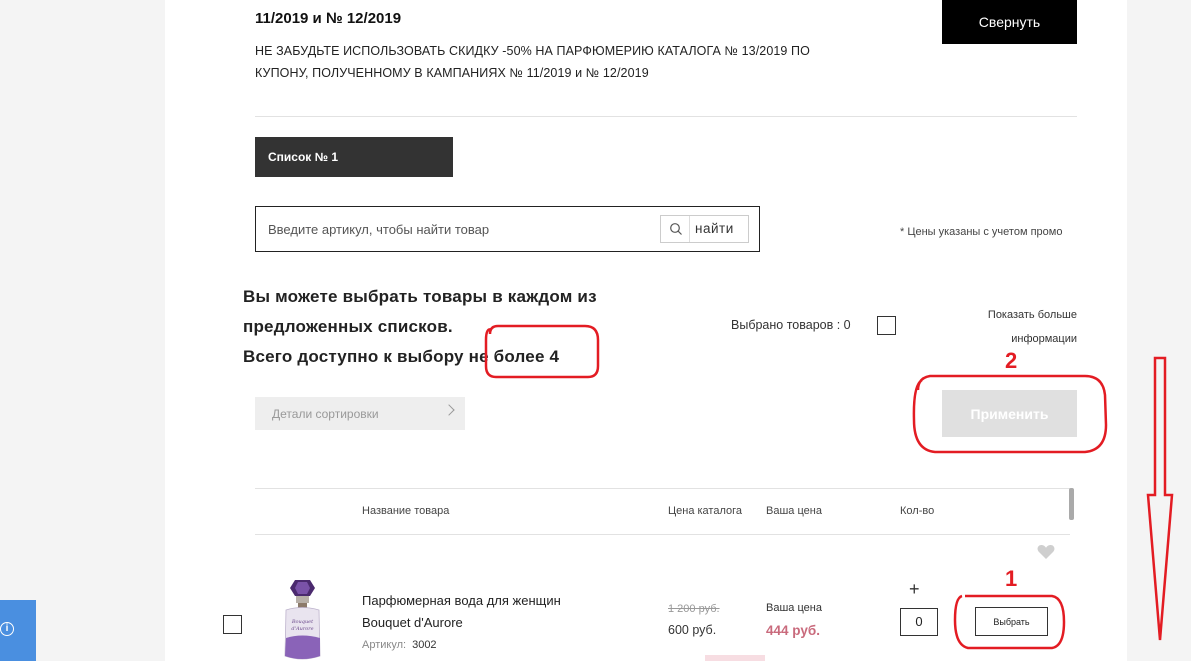  What do you see at coordinates (1044, 339) in the screenshot?
I see `show-more-info-line2: информации` at bounding box center [1044, 339].